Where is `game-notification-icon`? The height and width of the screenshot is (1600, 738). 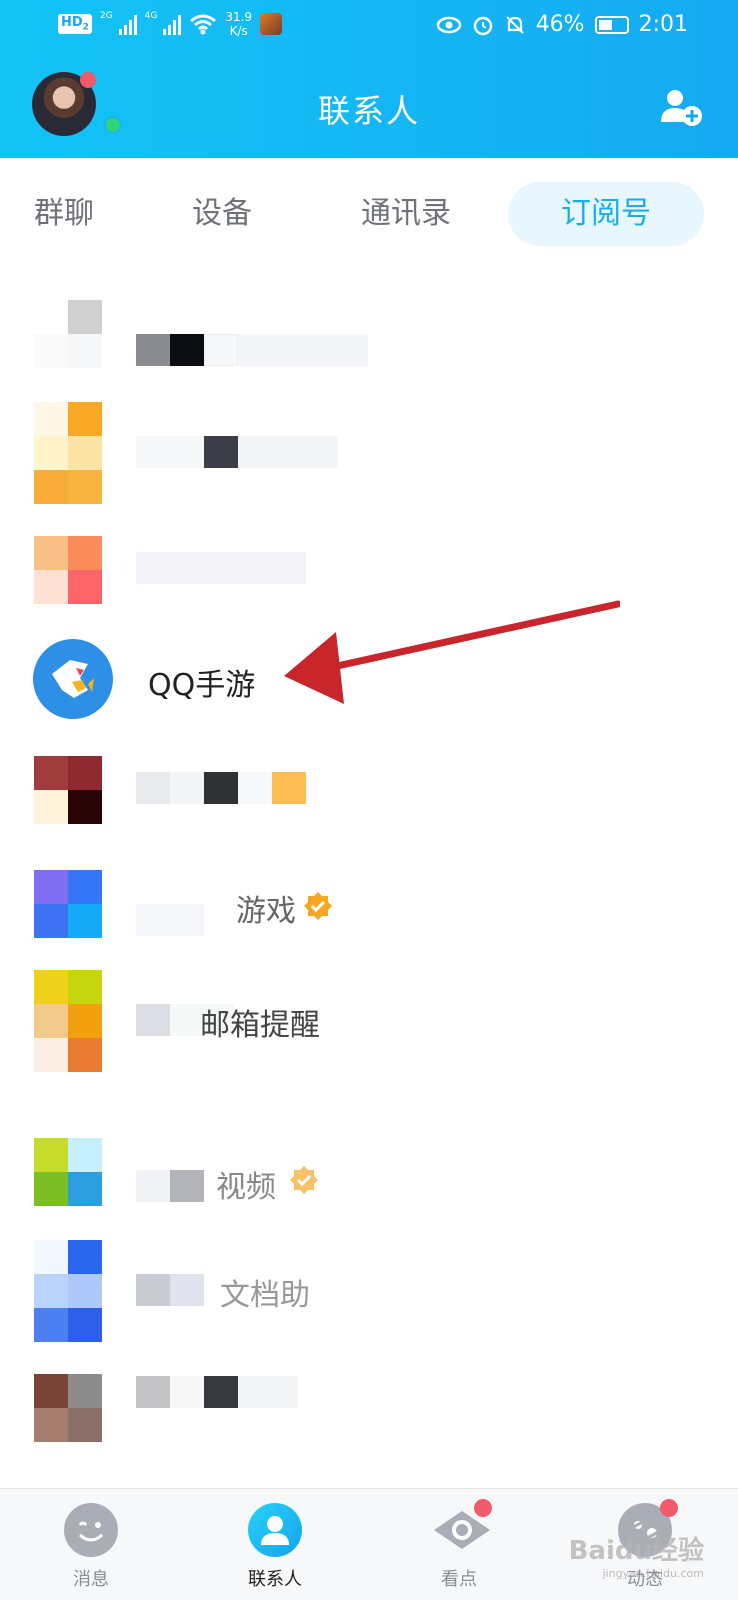 game-notification-icon is located at coordinates (271, 24).